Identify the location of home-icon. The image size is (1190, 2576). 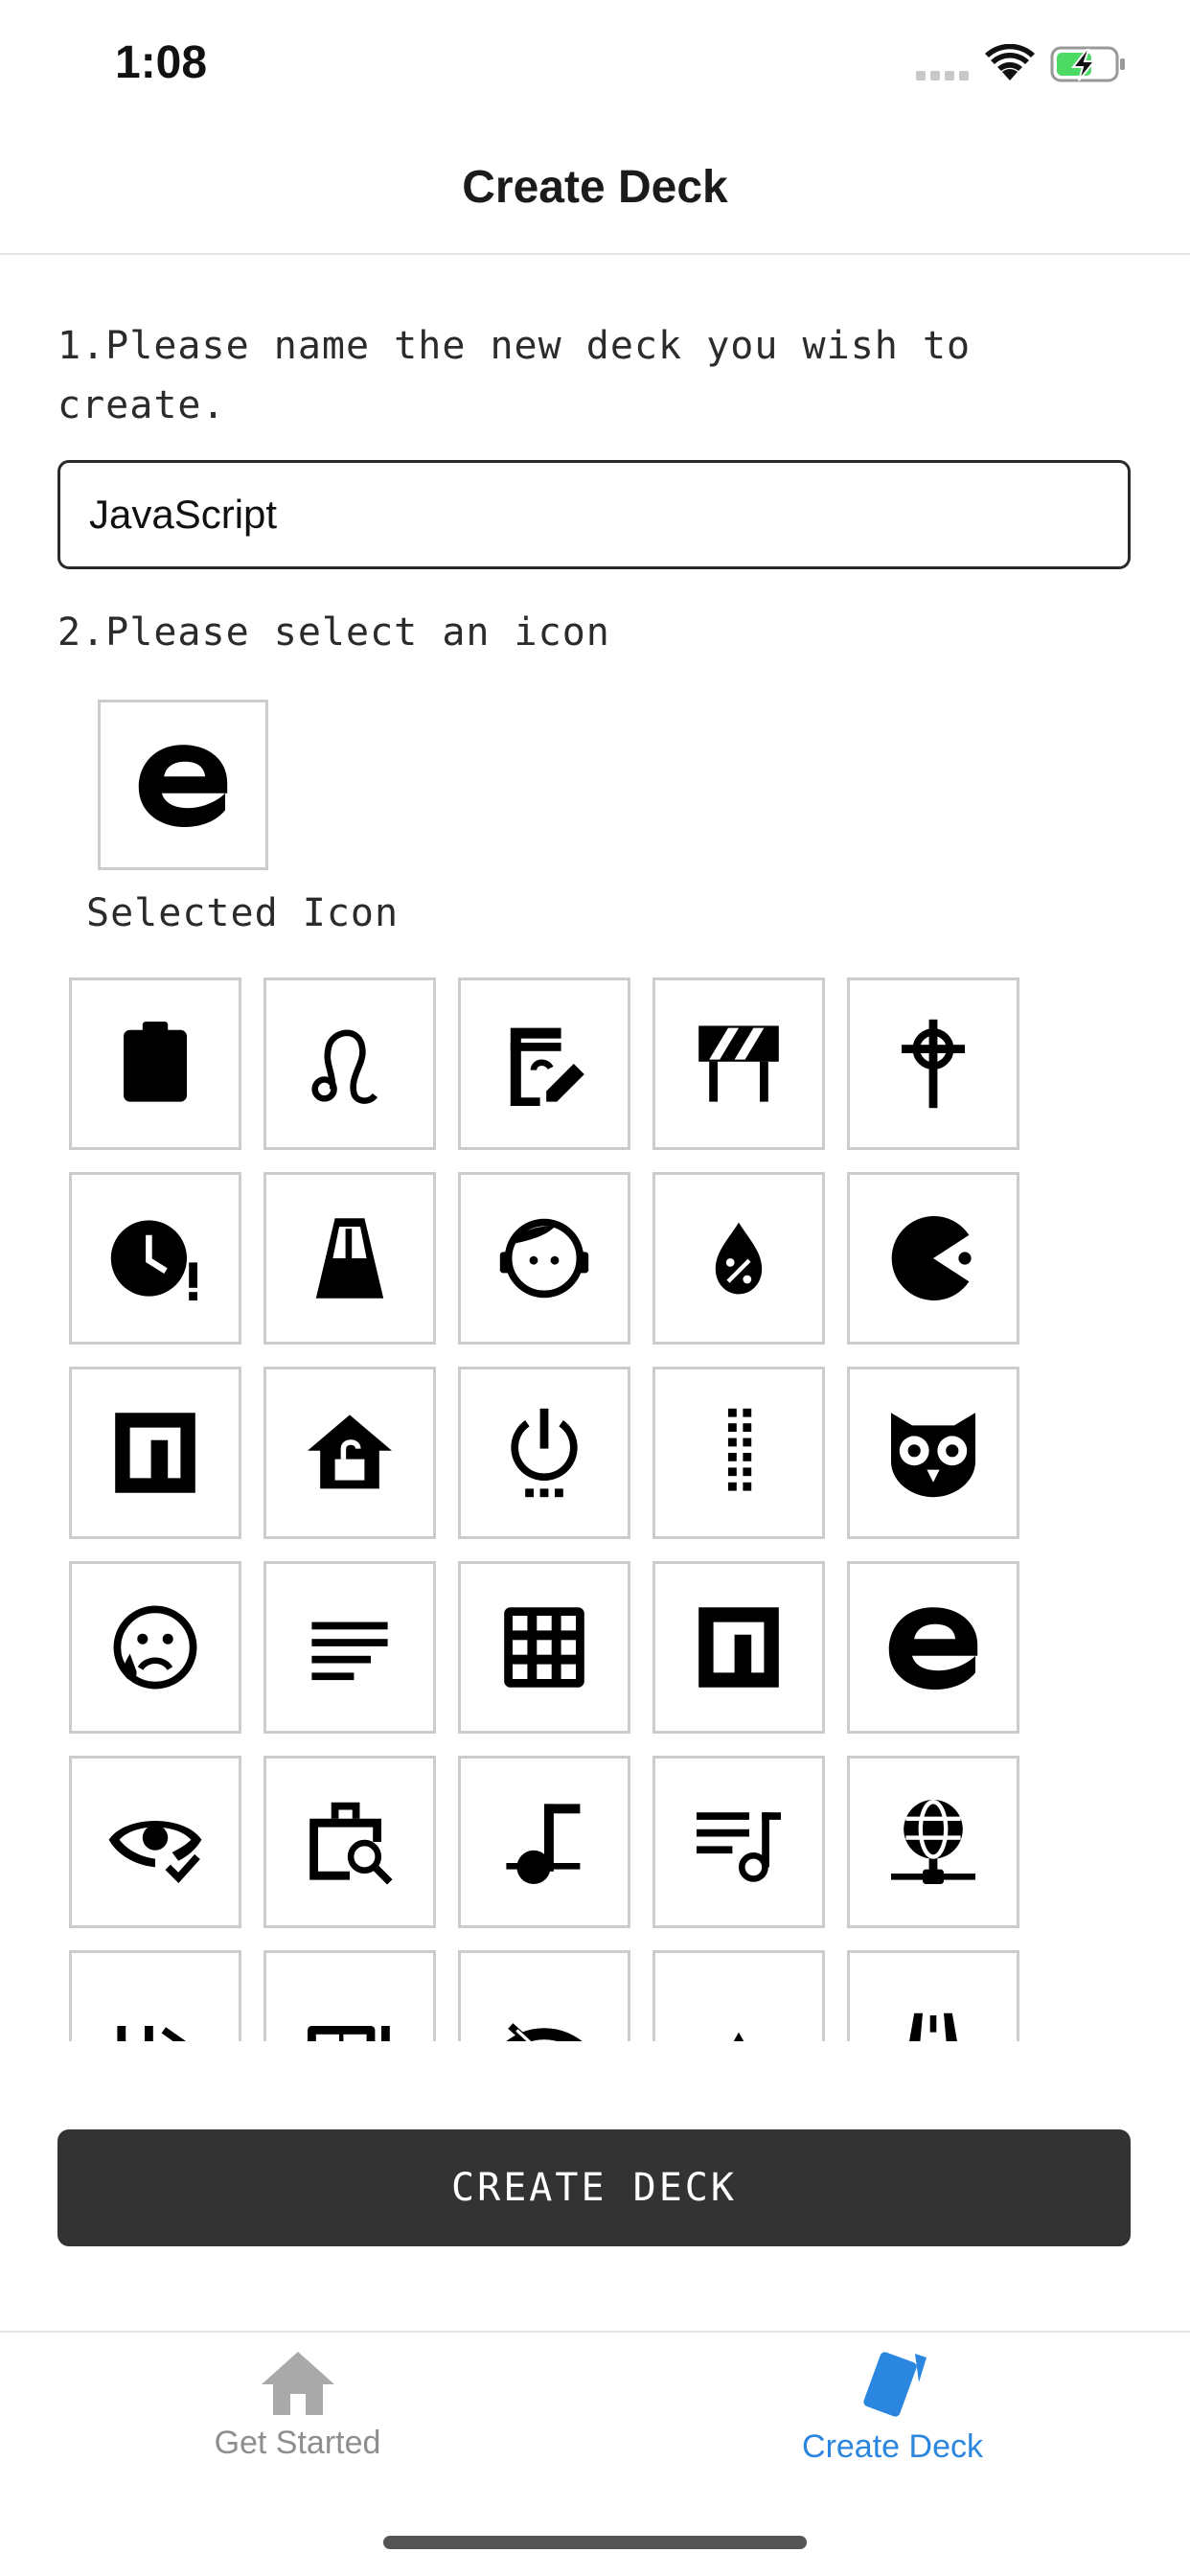
(297, 2383).